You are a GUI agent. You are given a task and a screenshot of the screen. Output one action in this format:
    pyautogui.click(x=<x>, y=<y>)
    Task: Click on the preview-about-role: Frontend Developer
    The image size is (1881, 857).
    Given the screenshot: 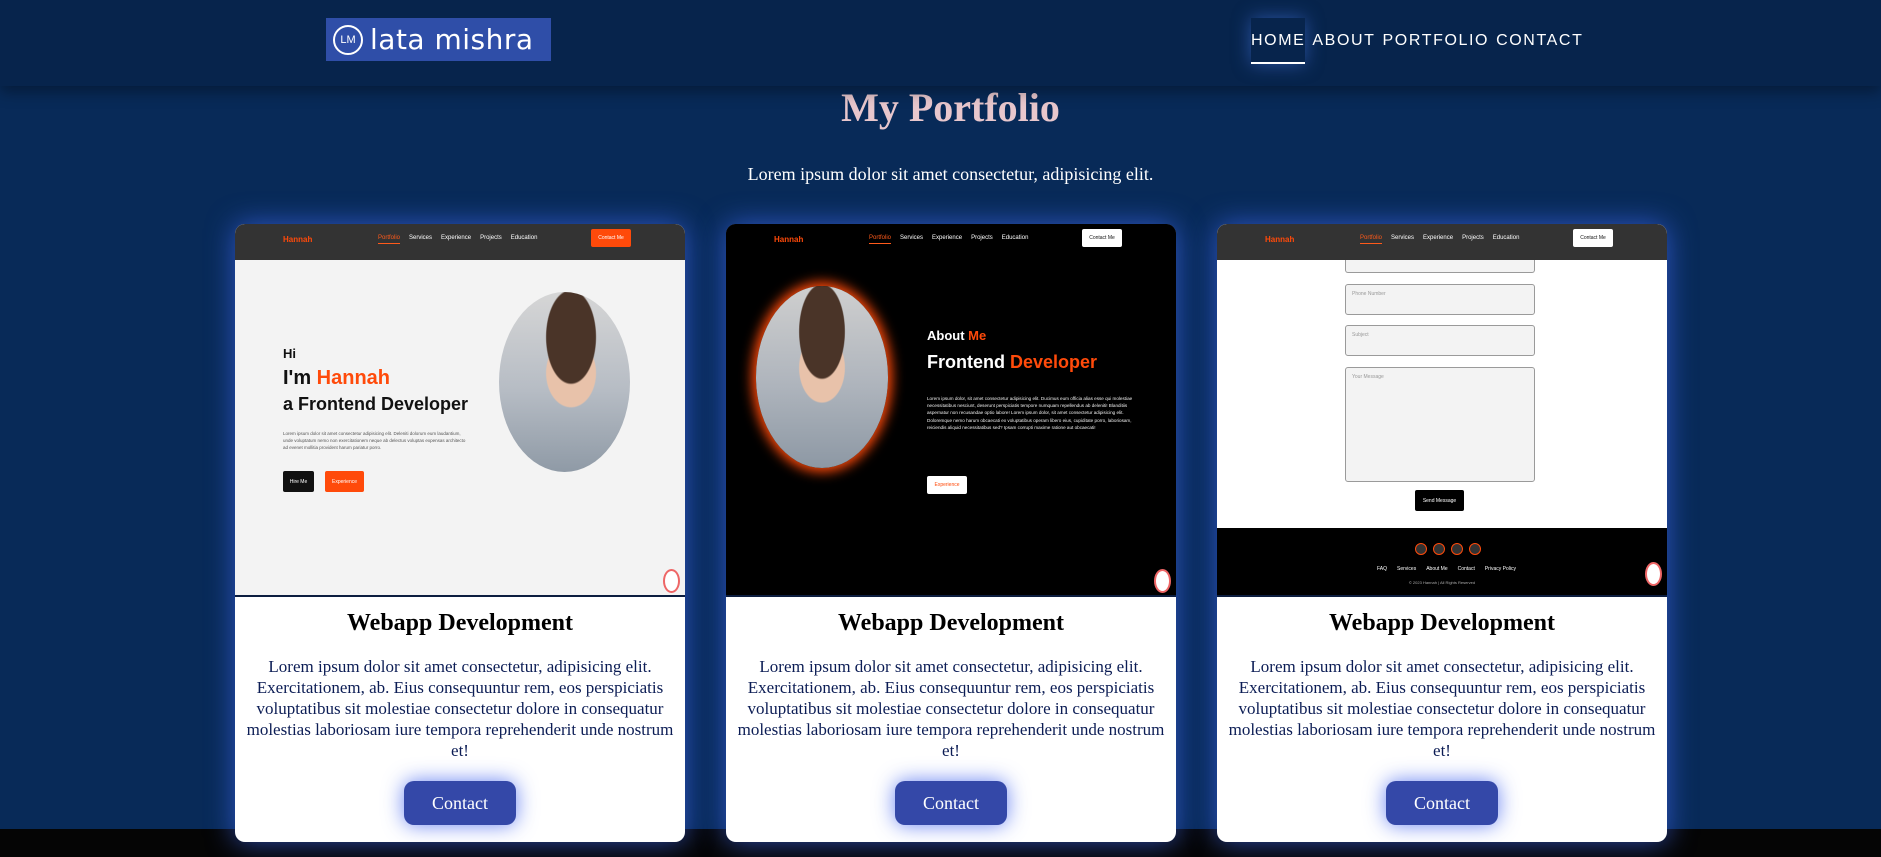 What is the action you would take?
    pyautogui.click(x=1012, y=362)
    